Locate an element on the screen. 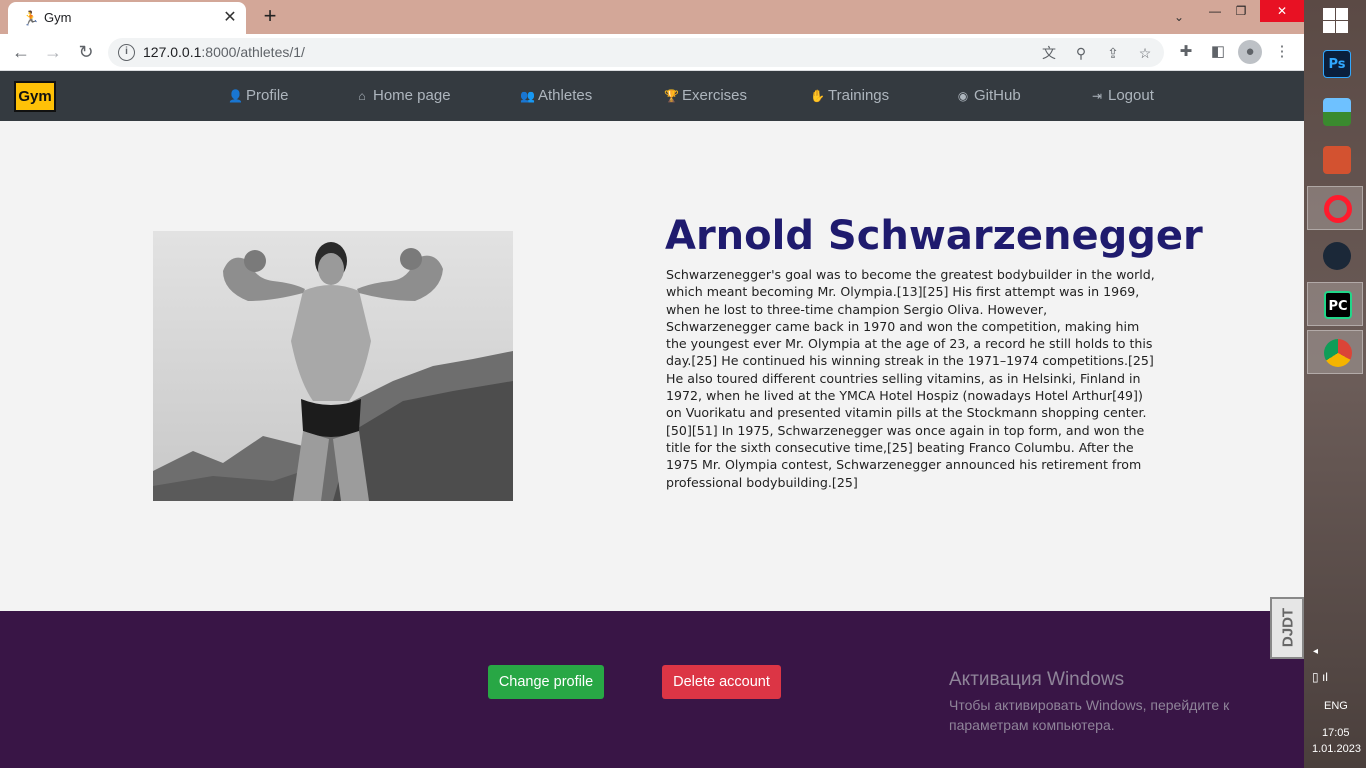  powerpoint-icon is located at coordinates (1337, 160).